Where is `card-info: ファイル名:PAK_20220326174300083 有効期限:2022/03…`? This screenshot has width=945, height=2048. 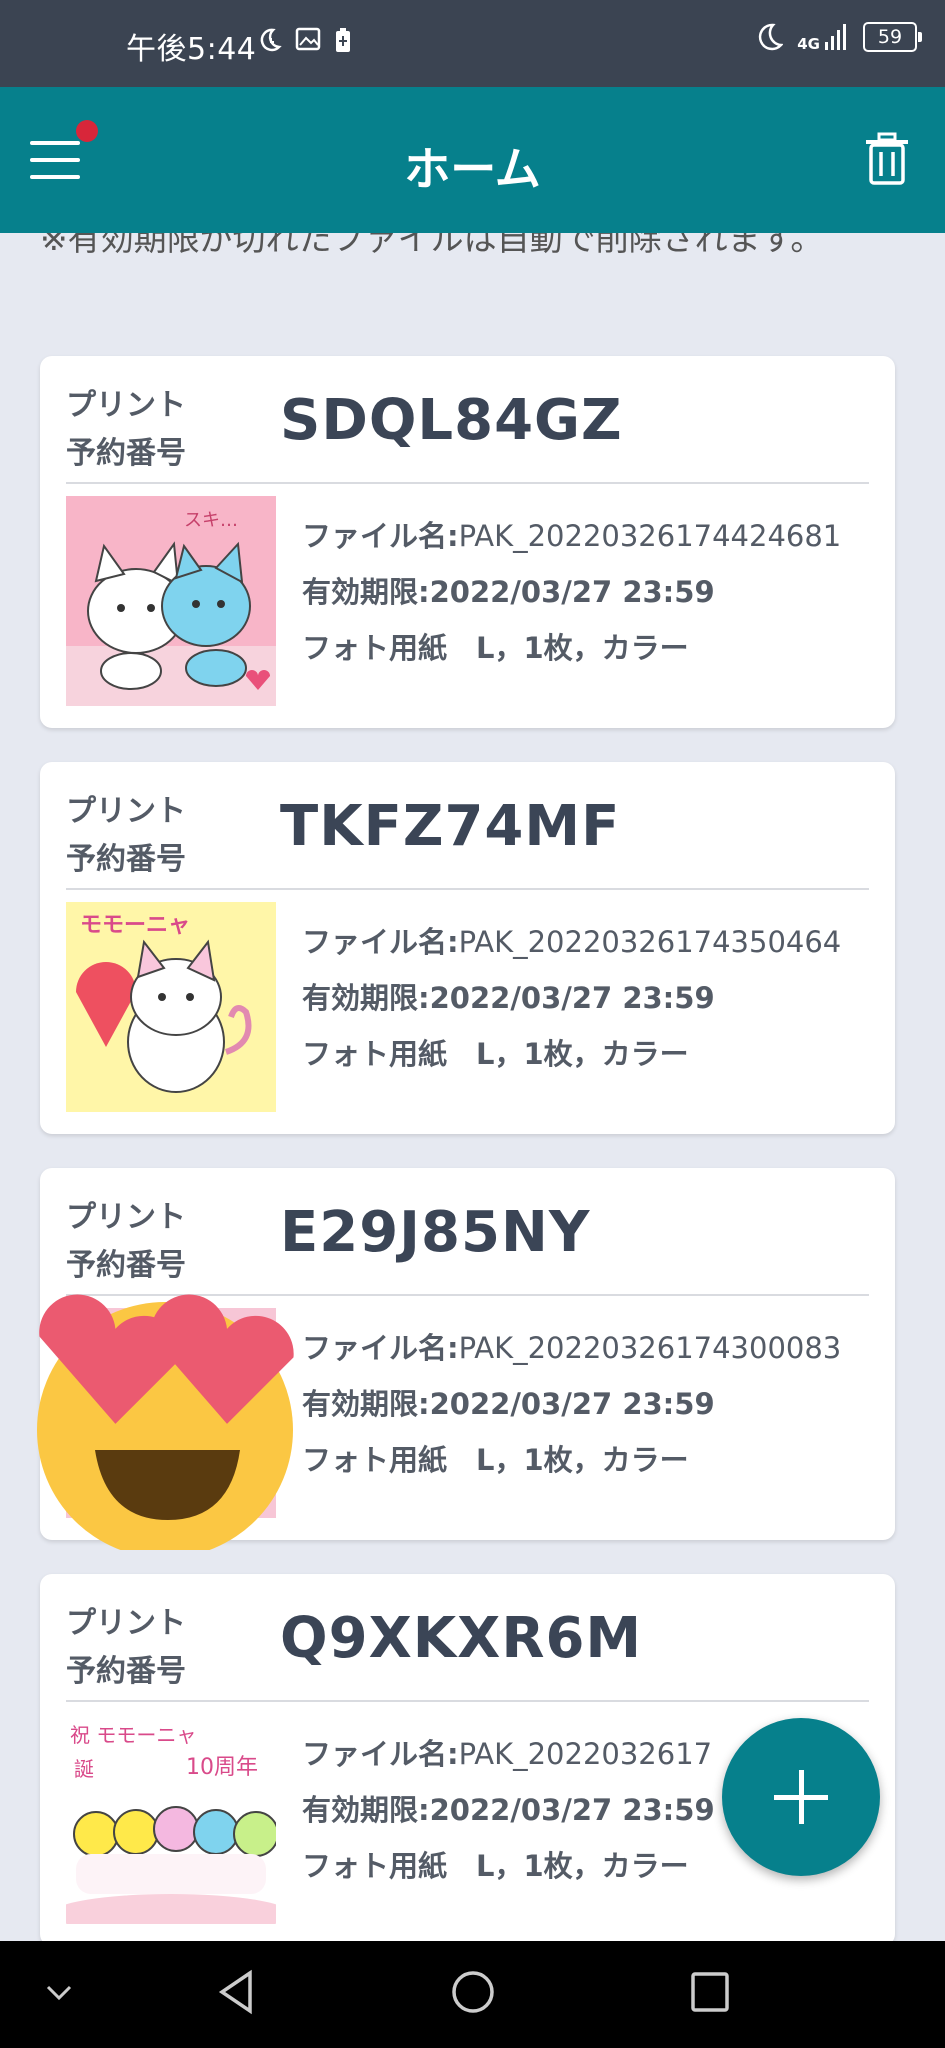
card-info: ファイル名:PAK_20220326174300083 有効期限:2022/03… is located at coordinates (571, 1404).